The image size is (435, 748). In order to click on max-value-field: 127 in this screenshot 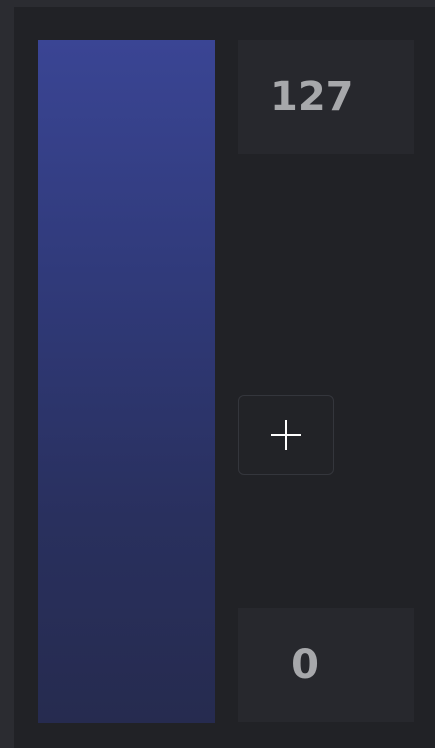, I will do `click(326, 97)`.